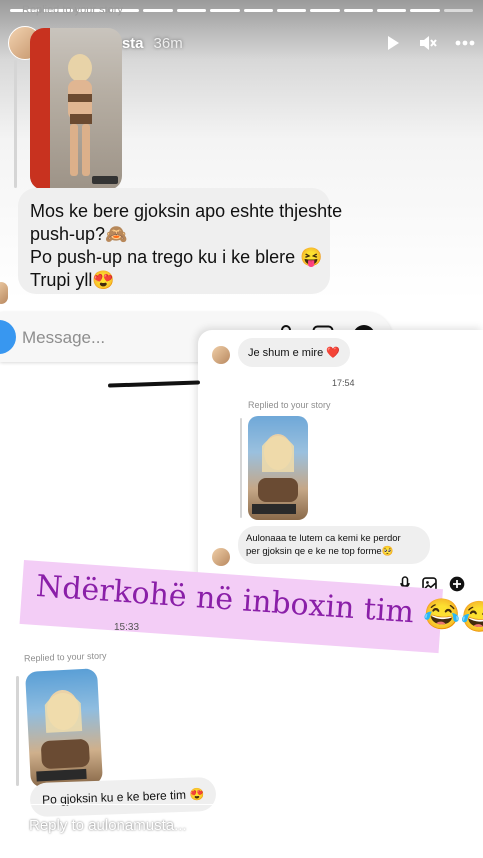 This screenshot has width=483, height=858. I want to click on story-time: 36m, so click(168, 43).